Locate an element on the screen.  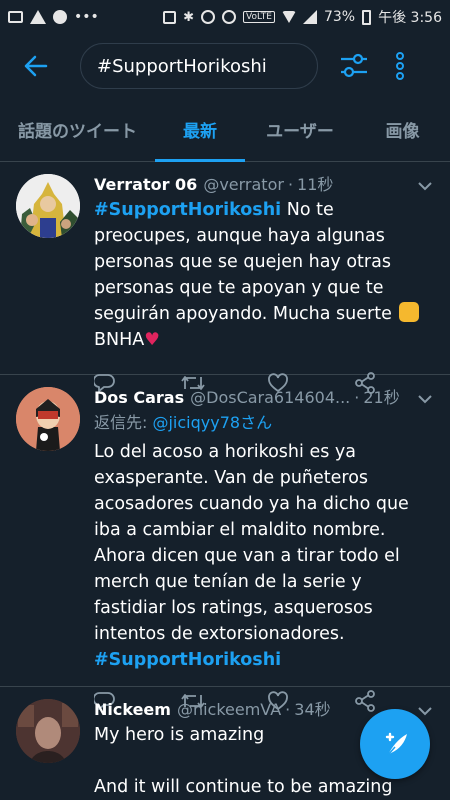
display-name: Dos Caras is located at coordinates (139, 398).